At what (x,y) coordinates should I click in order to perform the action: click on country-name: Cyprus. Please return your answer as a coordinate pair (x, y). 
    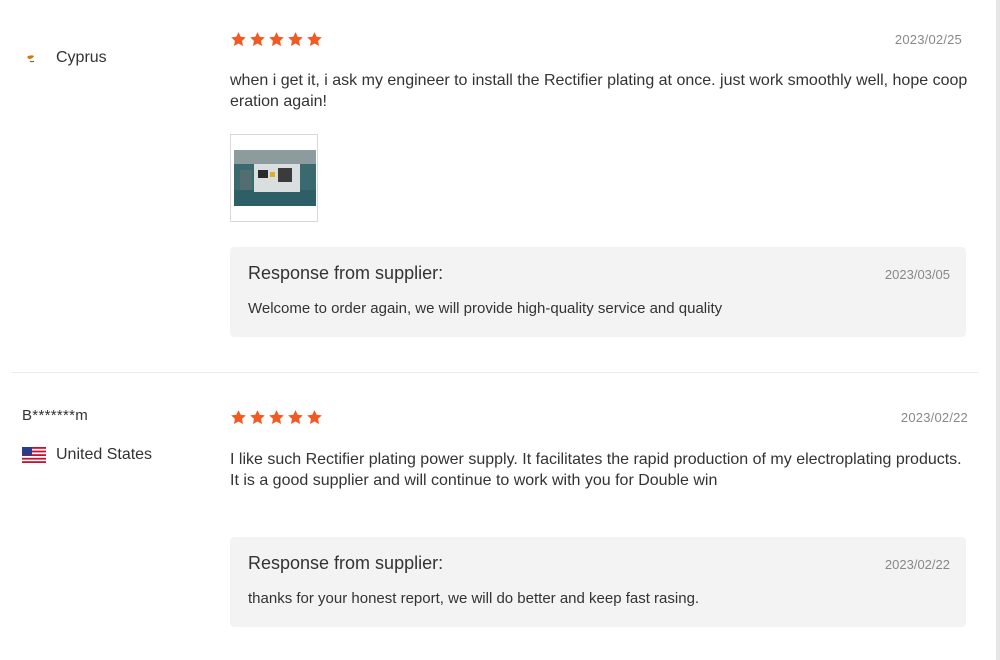
    Looking at the image, I should click on (81, 57).